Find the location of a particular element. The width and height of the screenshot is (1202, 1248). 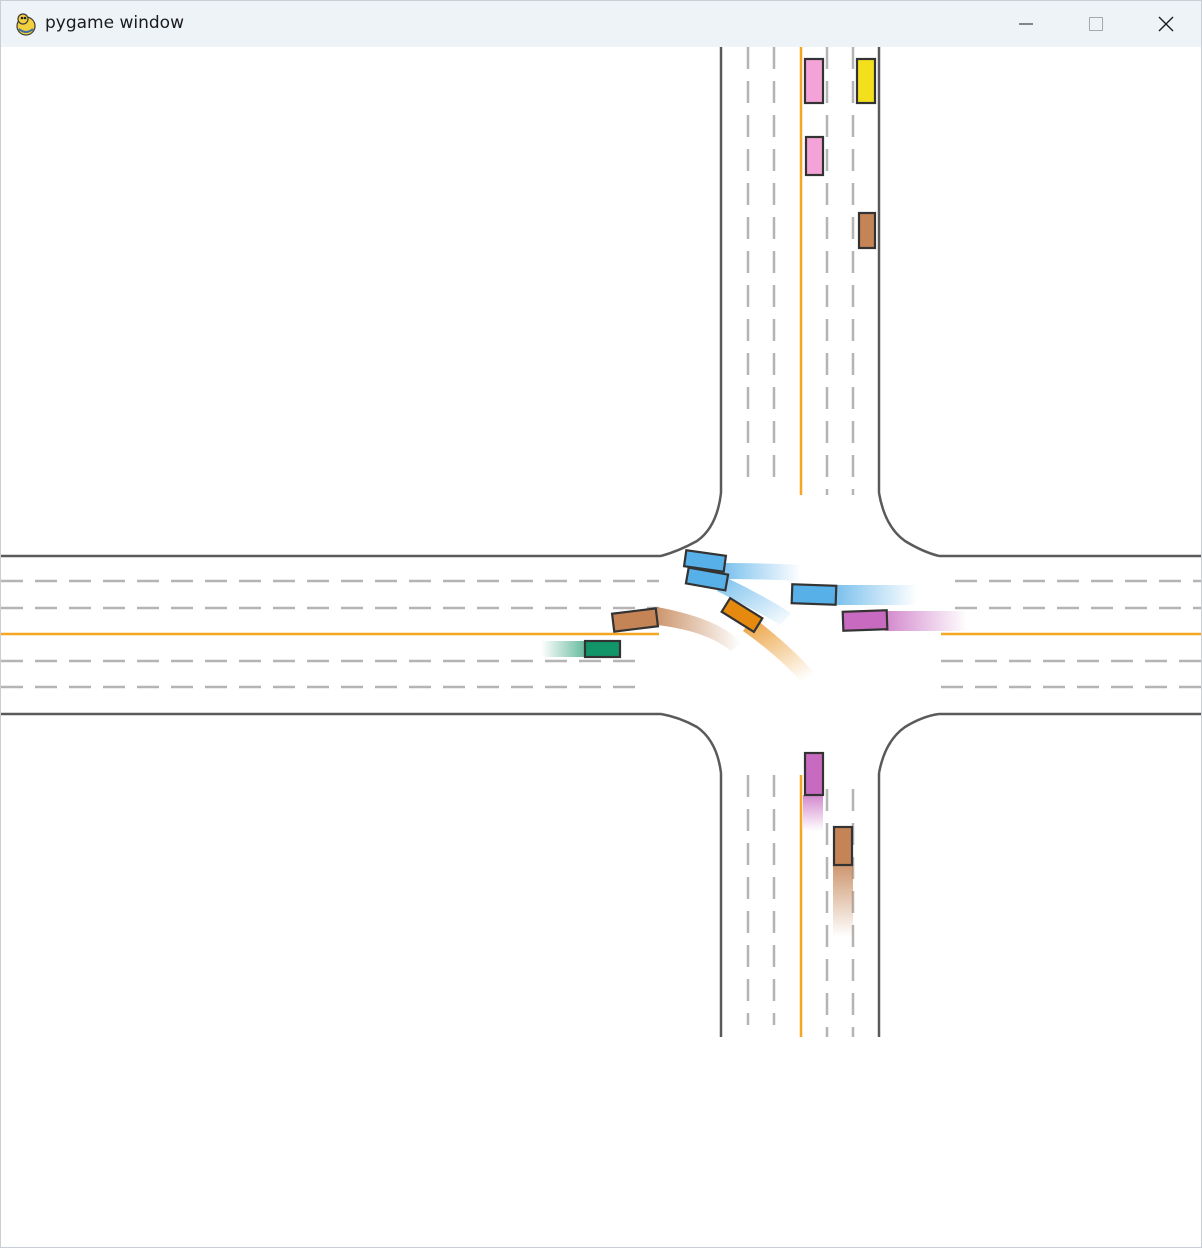

maximize-button is located at coordinates (1096, 24).